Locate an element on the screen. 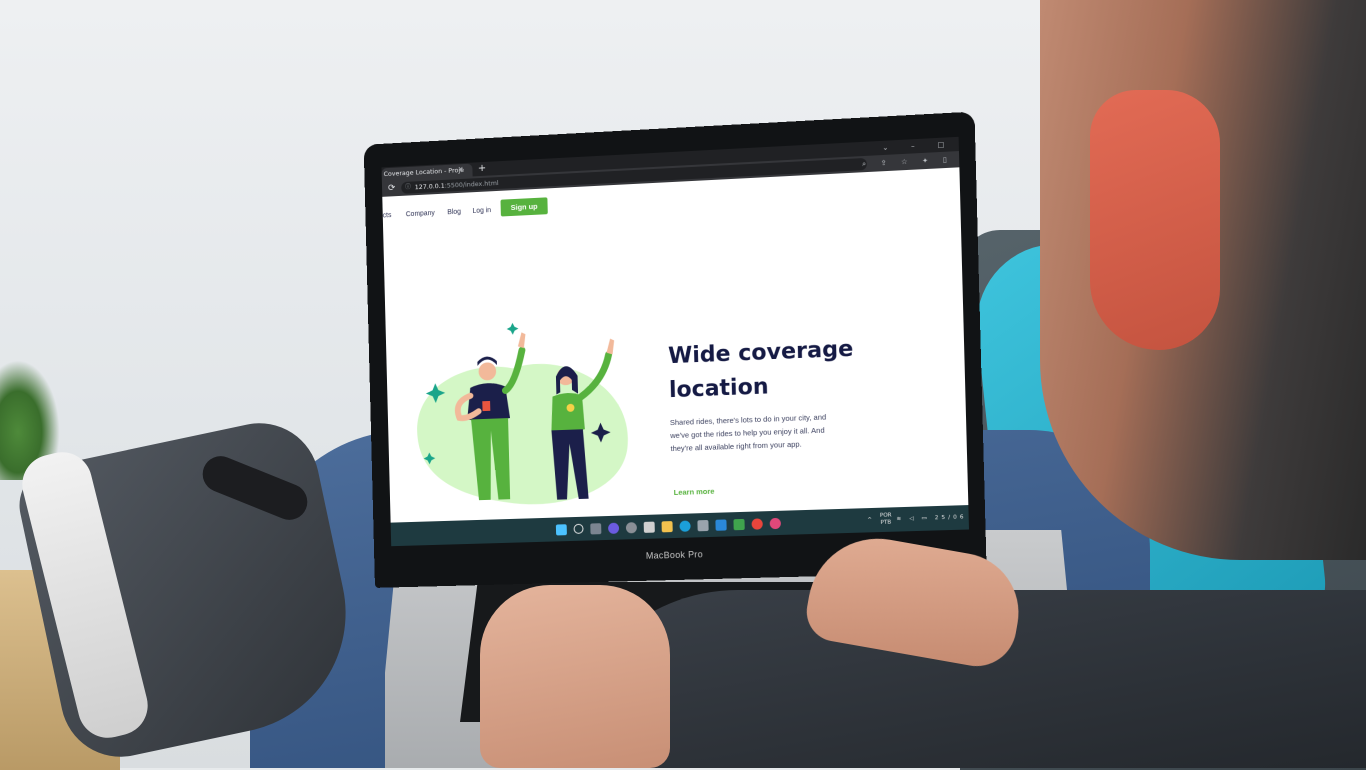 Image resolution: width=1366 pixels, height=770 pixels. wifi-icon: ≋ is located at coordinates (900, 519).